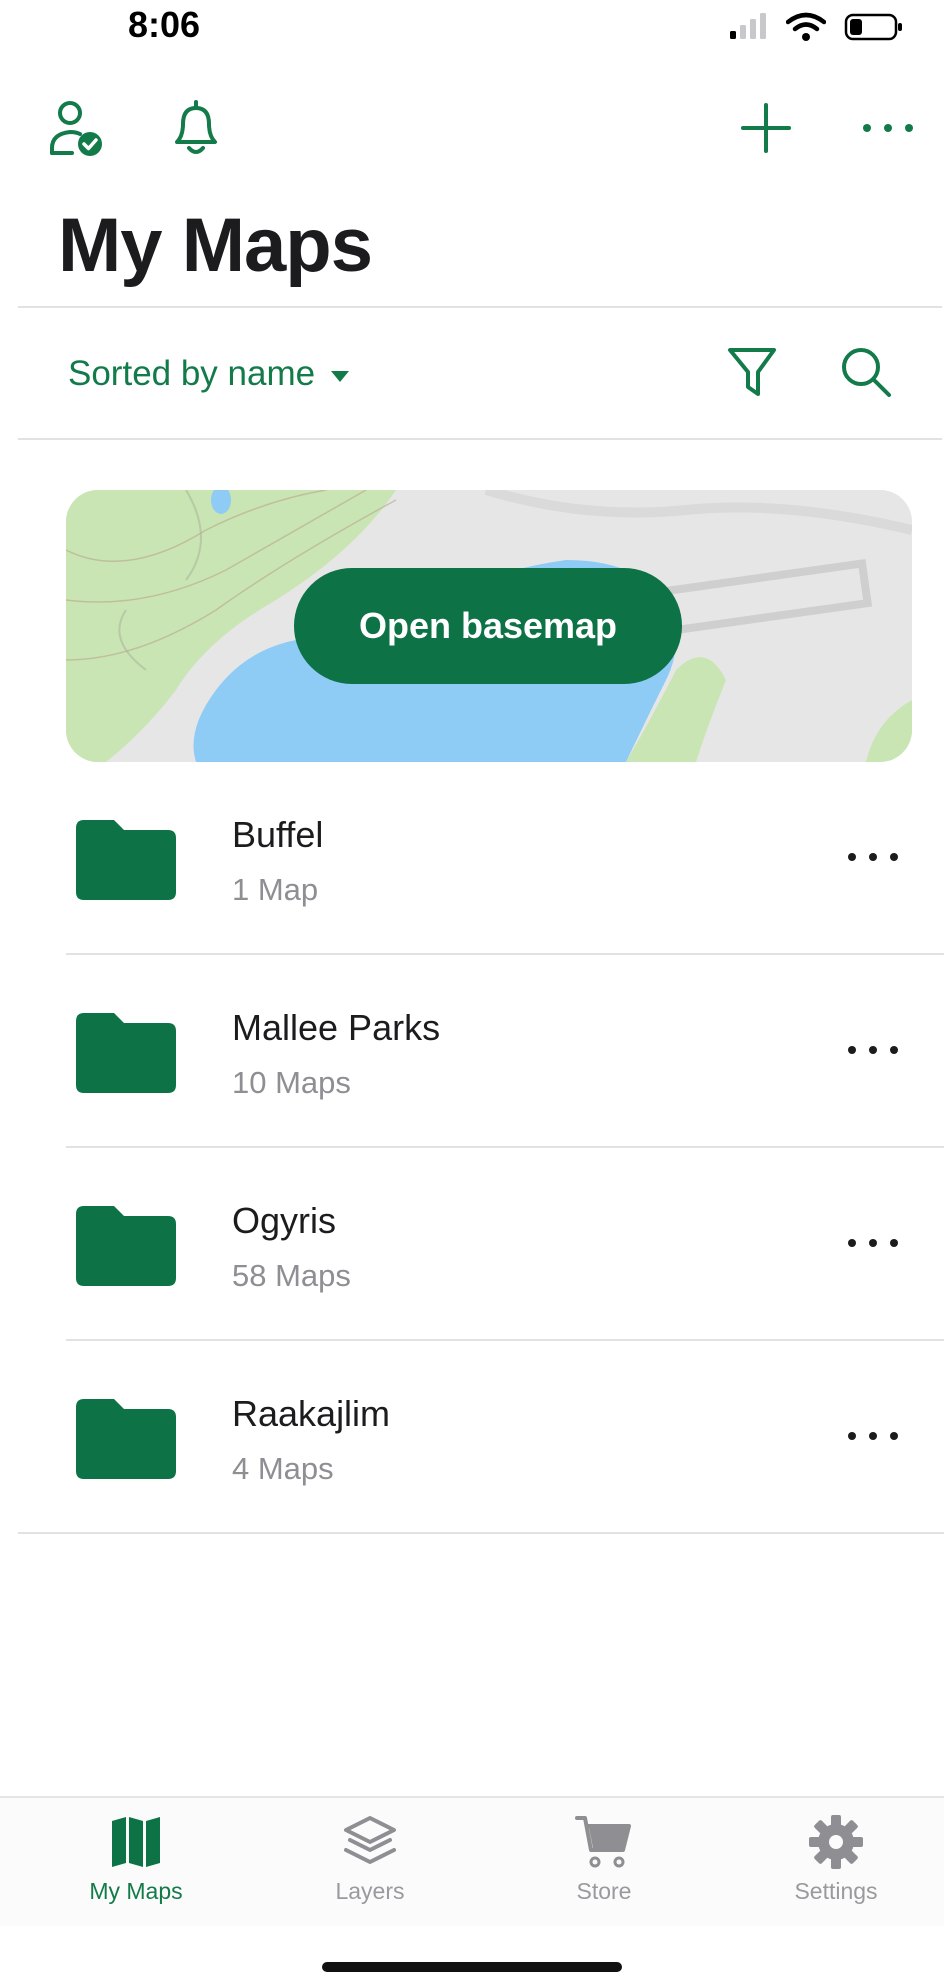  I want to click on plus-icon, so click(766, 130).